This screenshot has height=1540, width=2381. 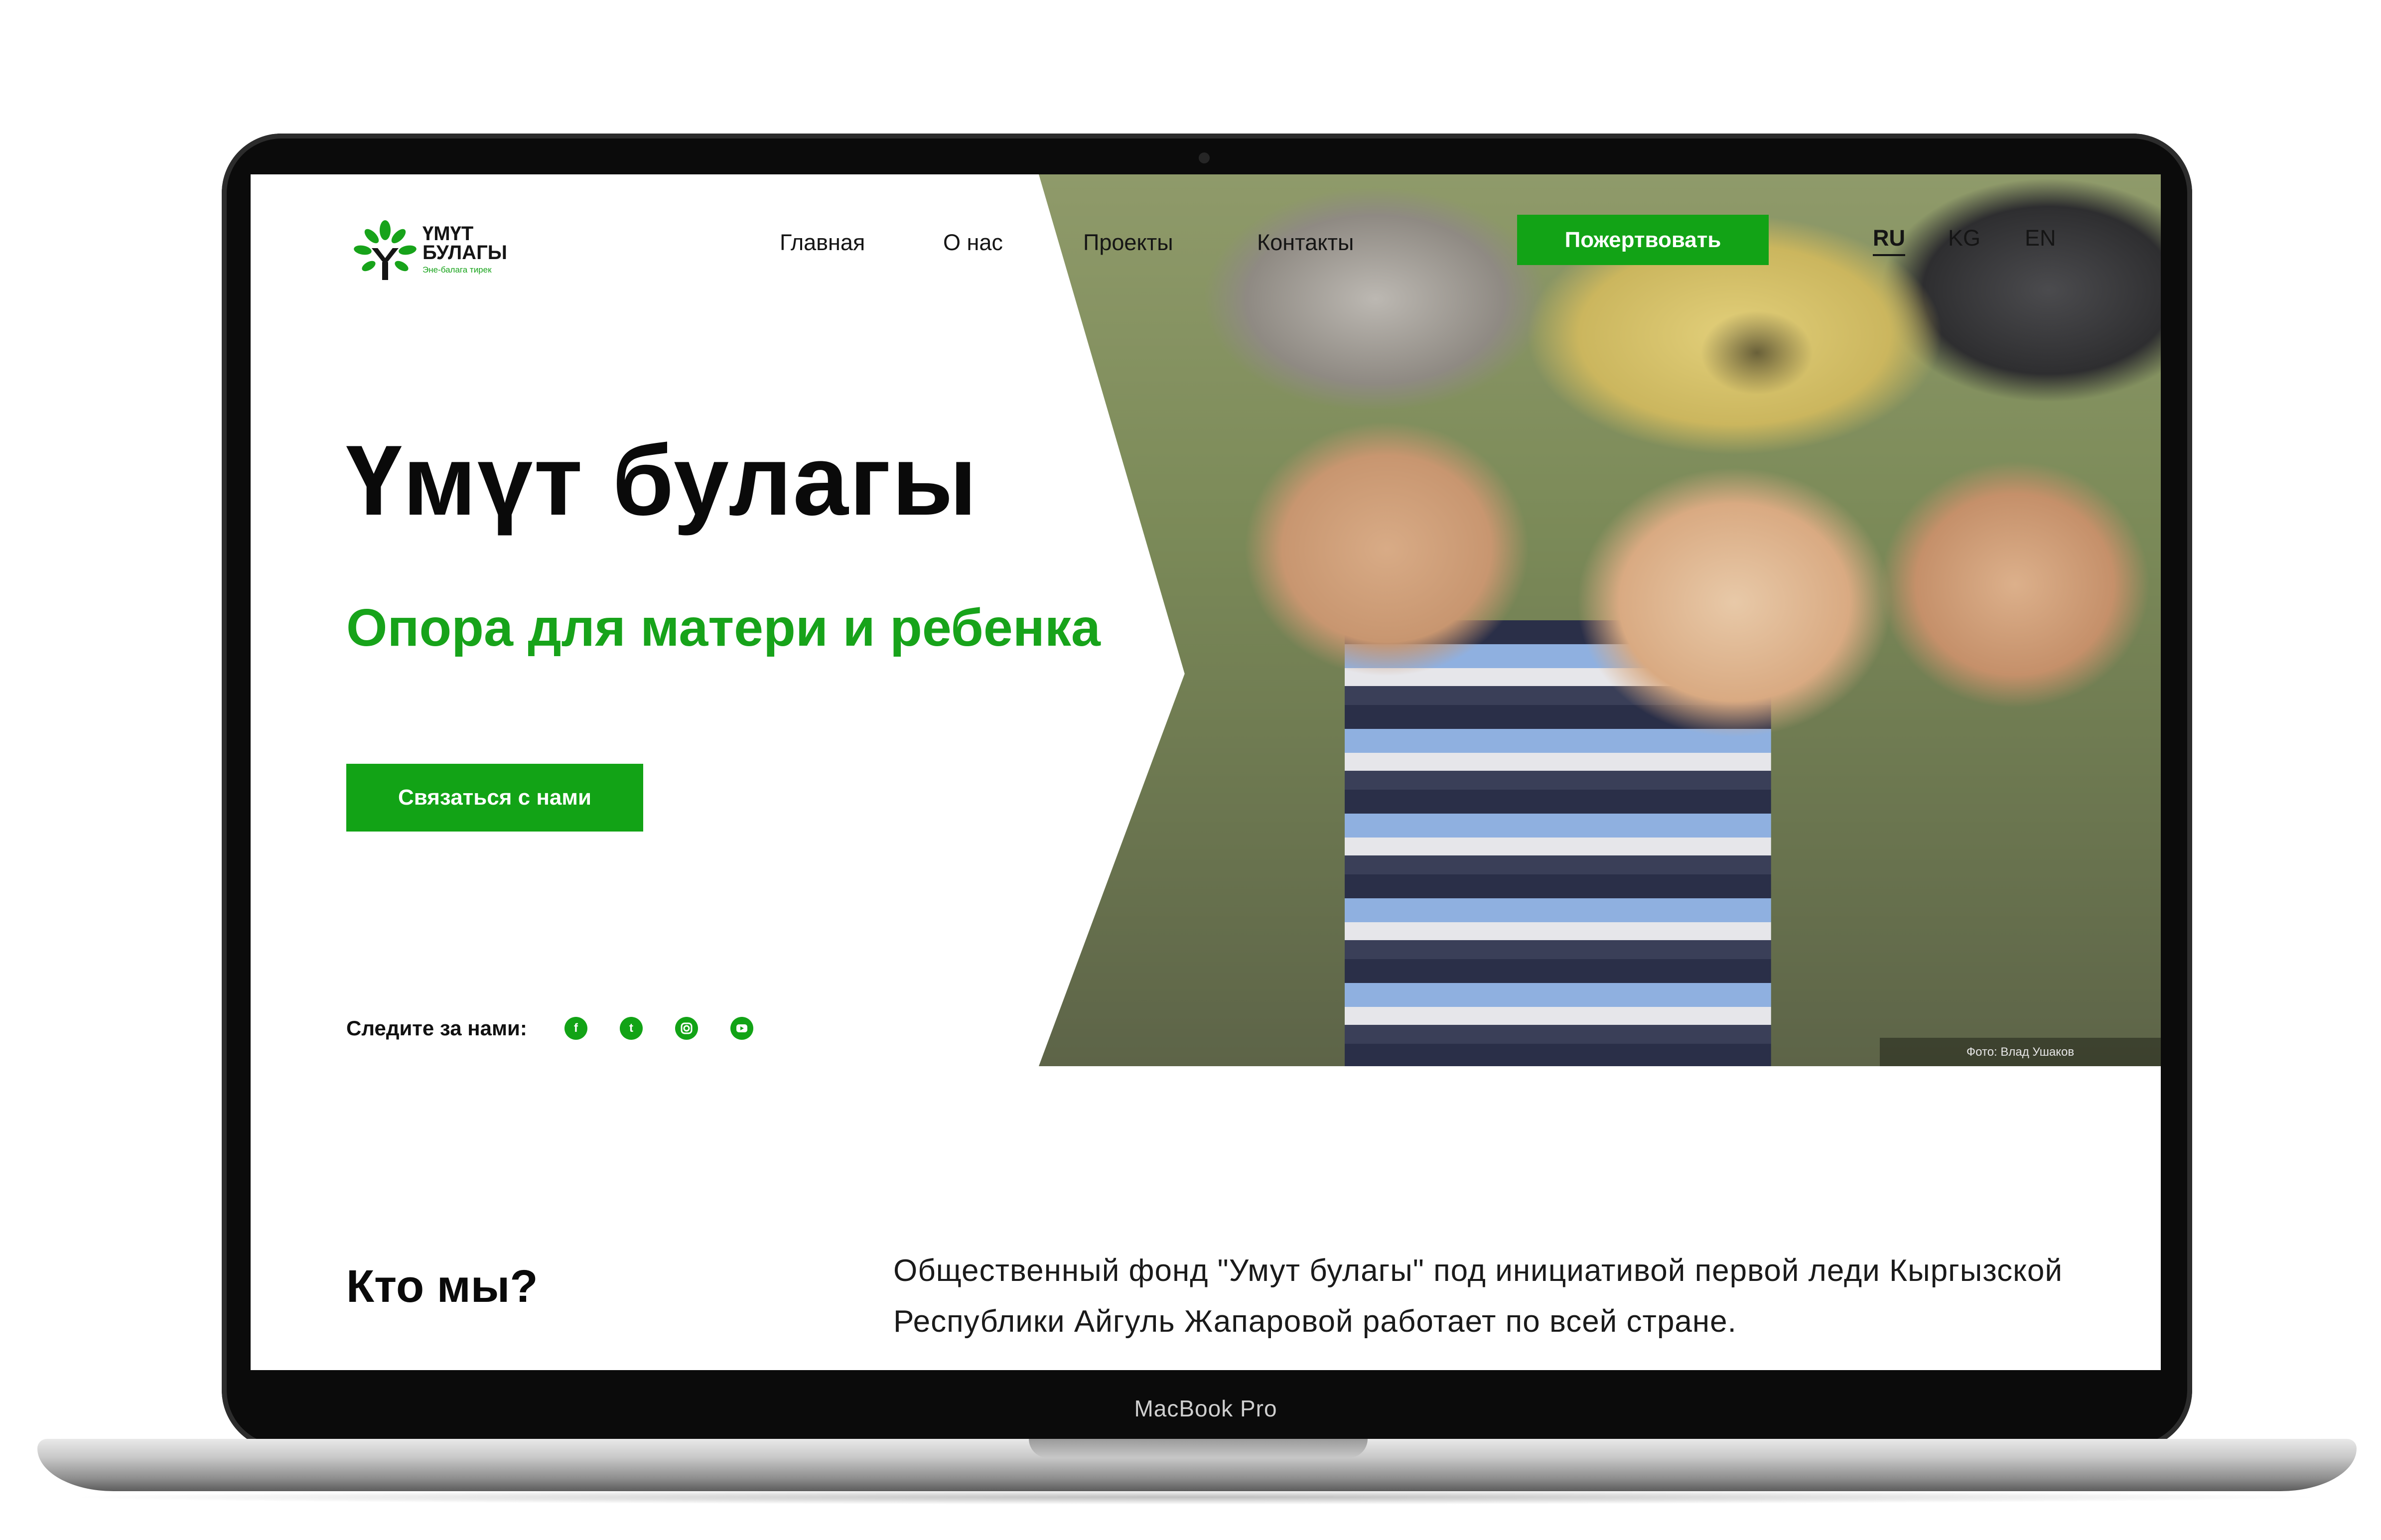 I want to click on nav-link-about: О нас, so click(x=973, y=243).